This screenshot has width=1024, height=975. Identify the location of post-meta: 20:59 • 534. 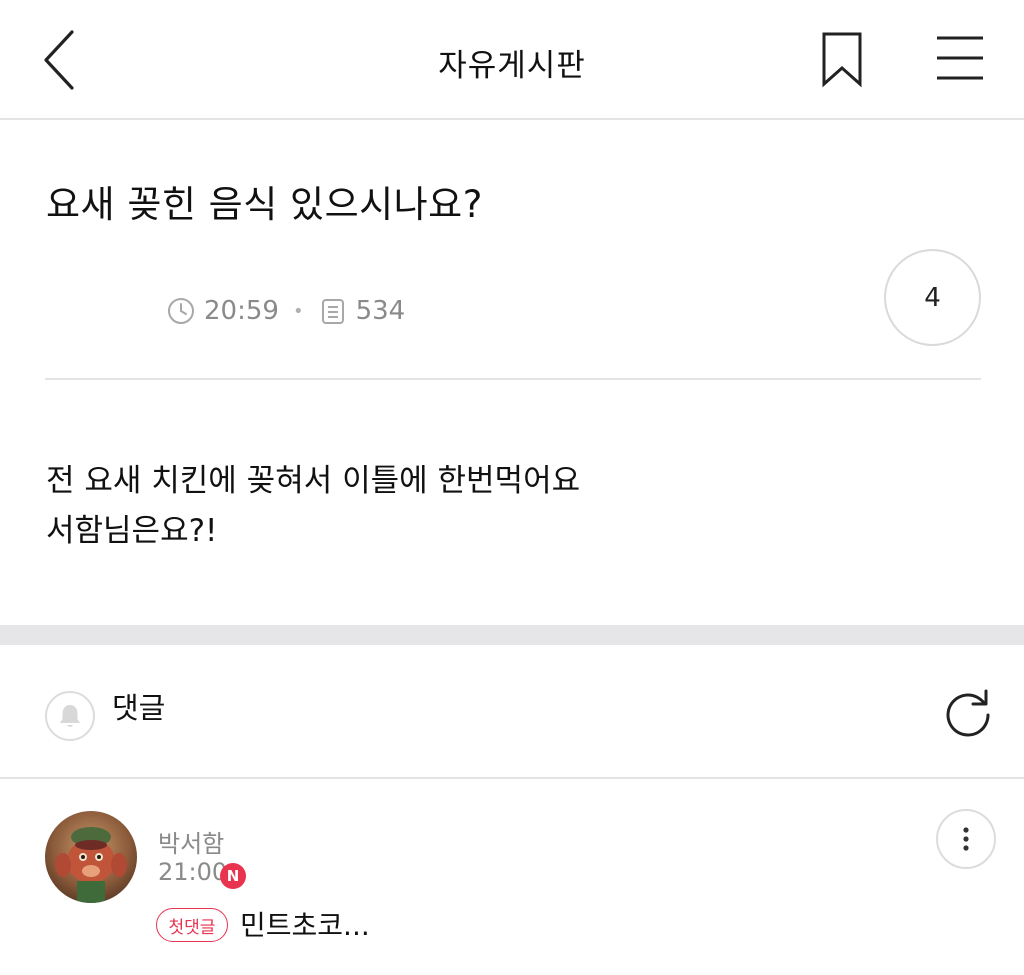
(285, 311).